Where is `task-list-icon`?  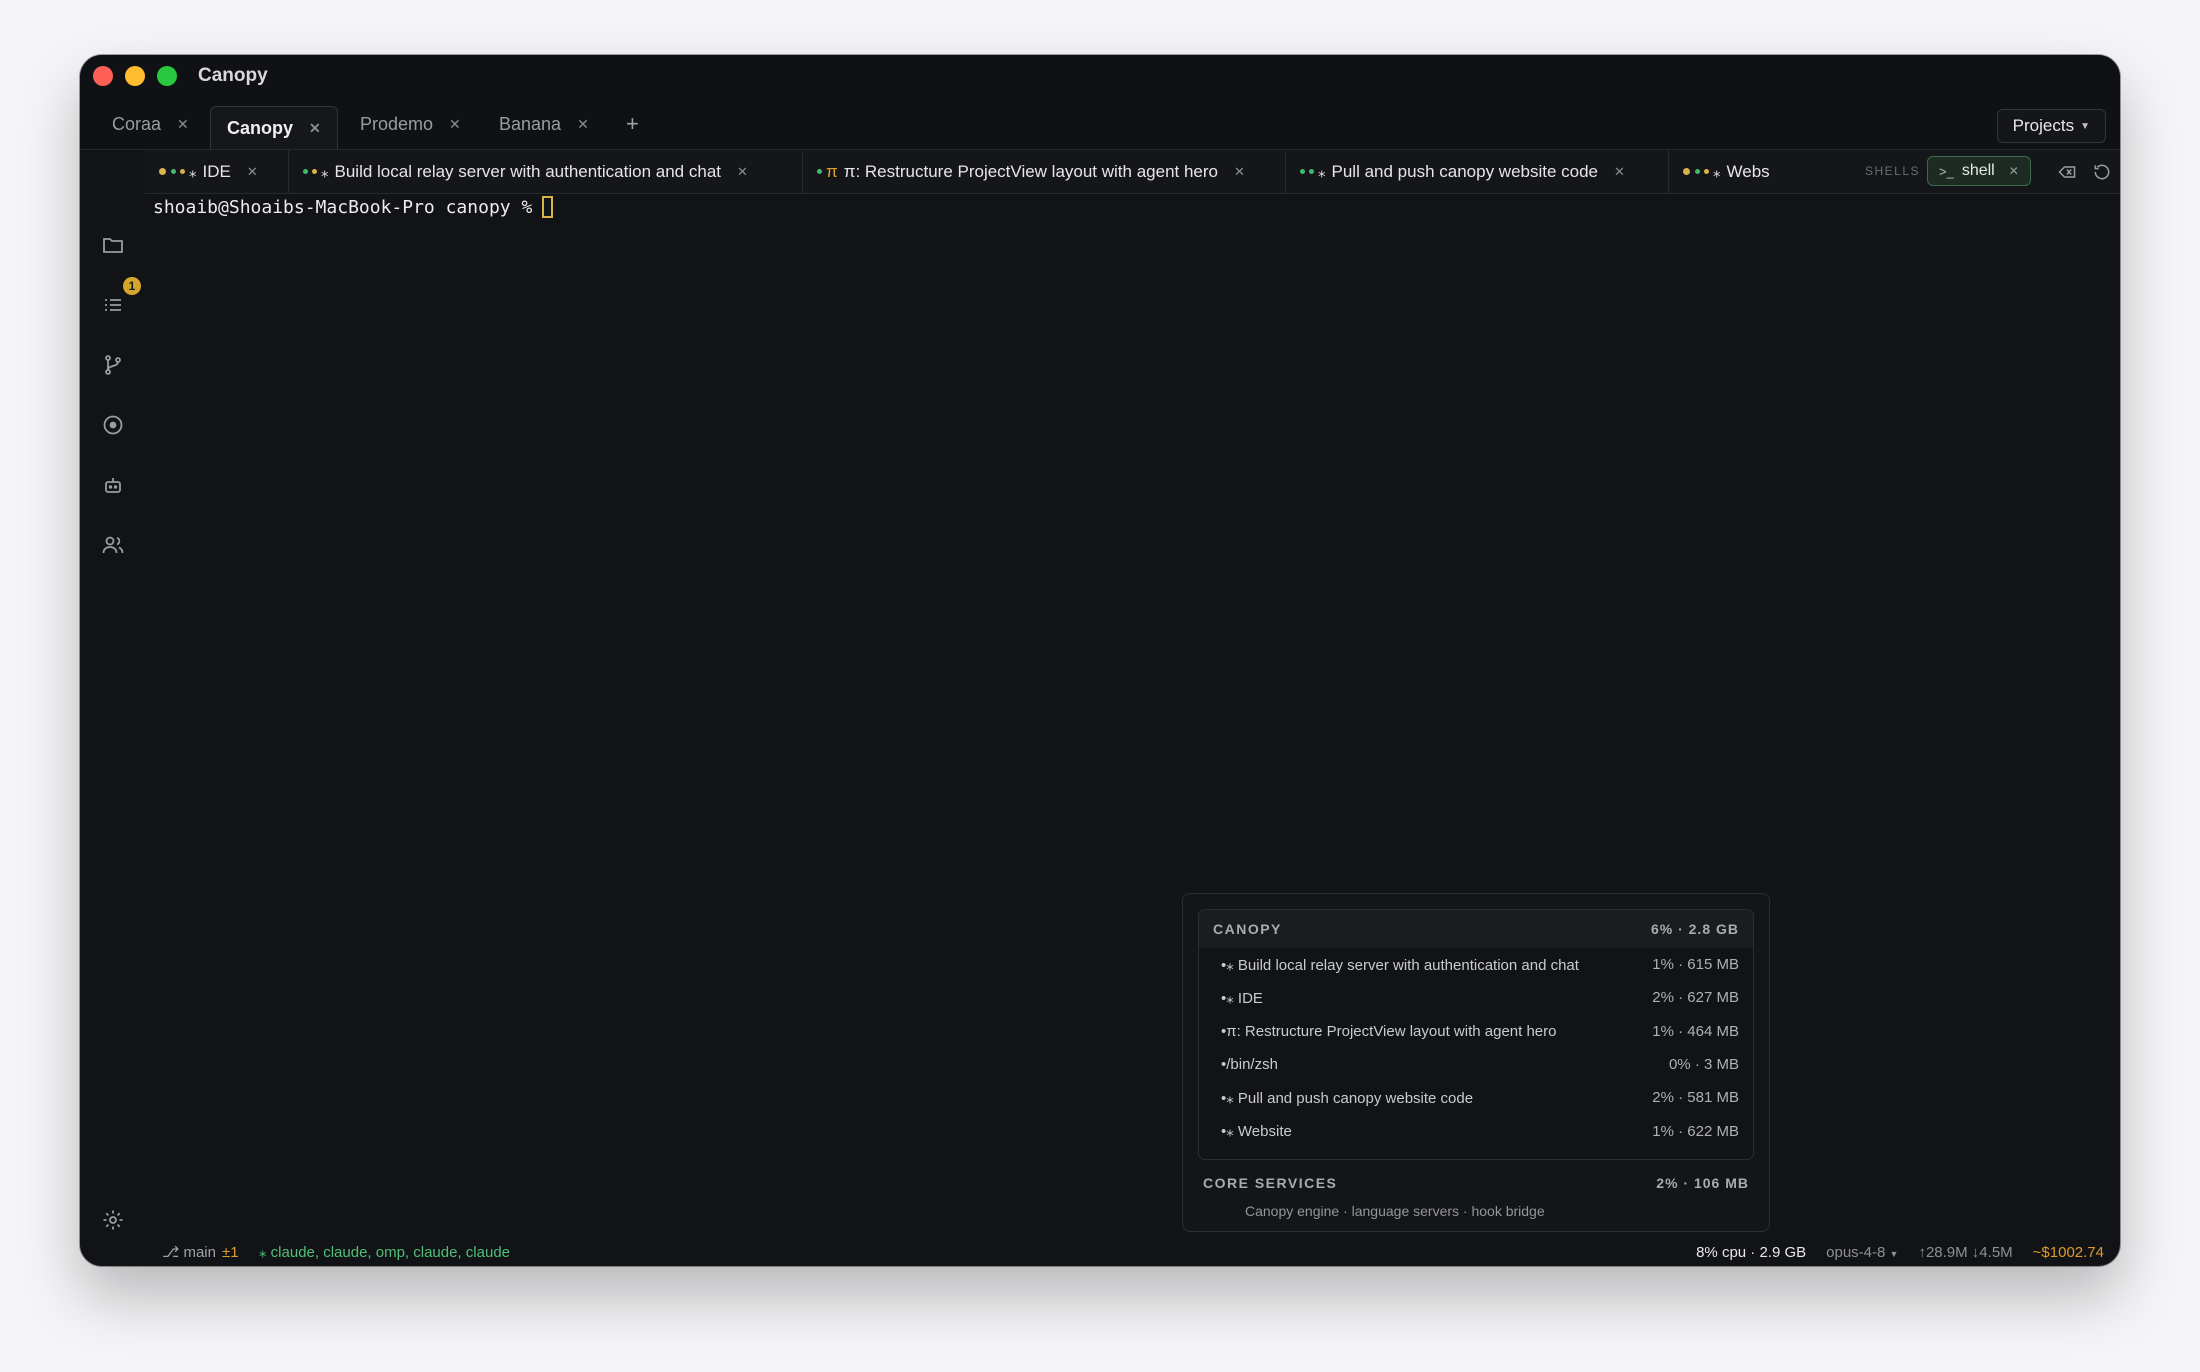 task-list-icon is located at coordinates (113, 305).